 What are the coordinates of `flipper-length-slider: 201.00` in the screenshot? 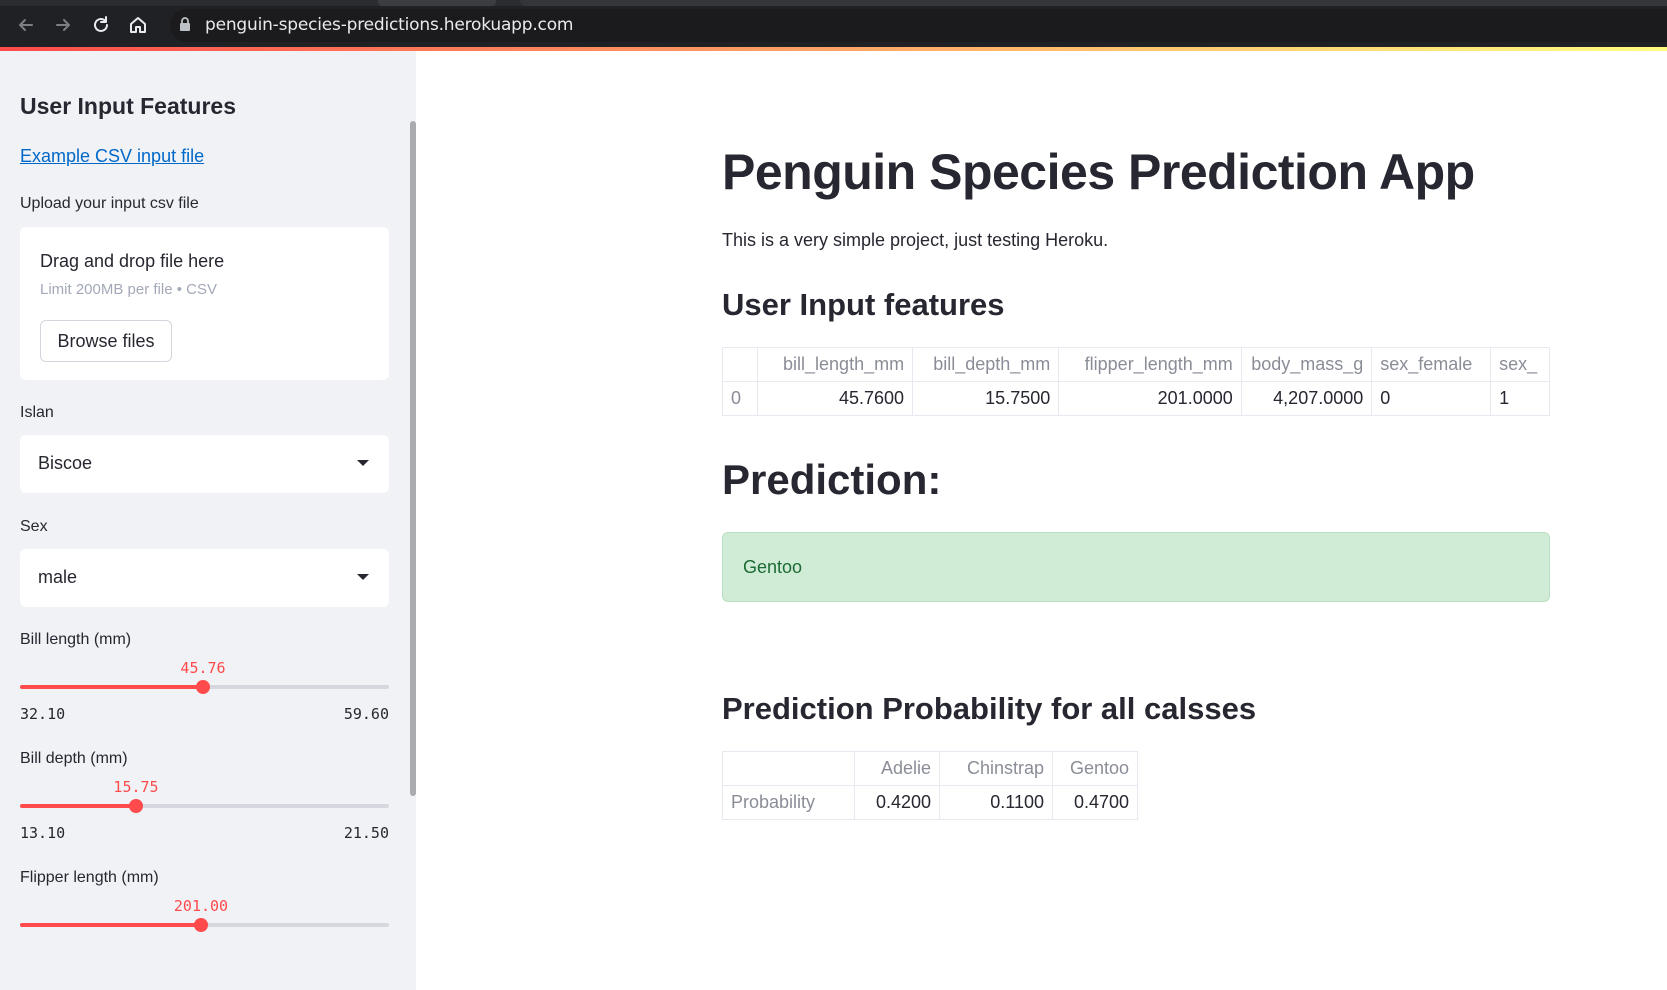 It's located at (204, 932).